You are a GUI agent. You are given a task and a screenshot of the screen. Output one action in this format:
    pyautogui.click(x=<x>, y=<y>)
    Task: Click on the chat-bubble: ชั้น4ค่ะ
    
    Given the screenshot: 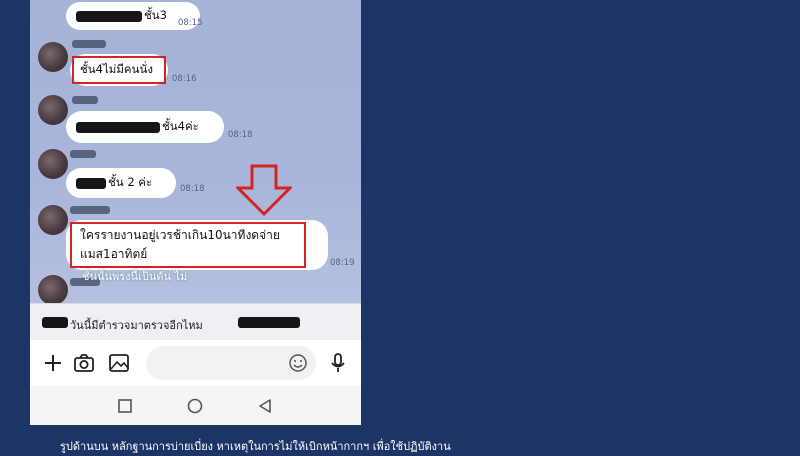 What is the action you would take?
    pyautogui.click(x=145, y=127)
    